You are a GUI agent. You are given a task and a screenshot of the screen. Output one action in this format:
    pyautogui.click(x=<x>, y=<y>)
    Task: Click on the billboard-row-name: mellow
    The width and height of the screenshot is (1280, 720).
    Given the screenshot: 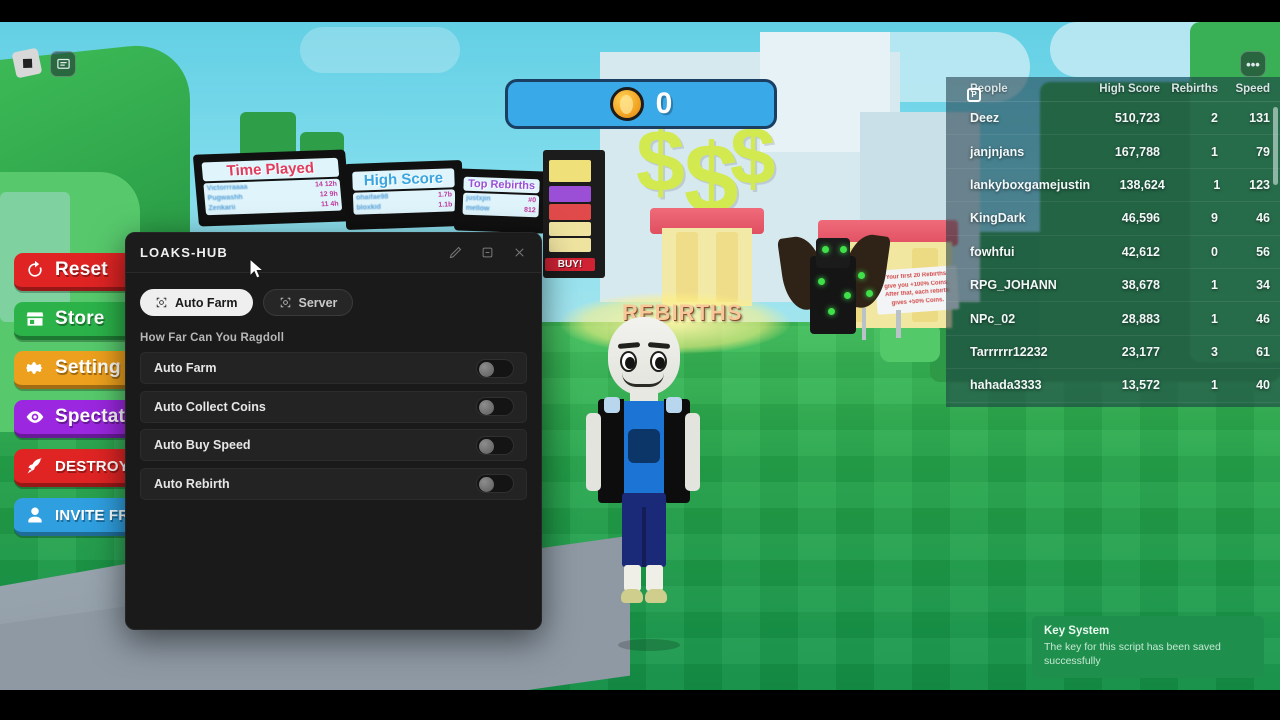 What is the action you would take?
    pyautogui.click(x=477, y=208)
    